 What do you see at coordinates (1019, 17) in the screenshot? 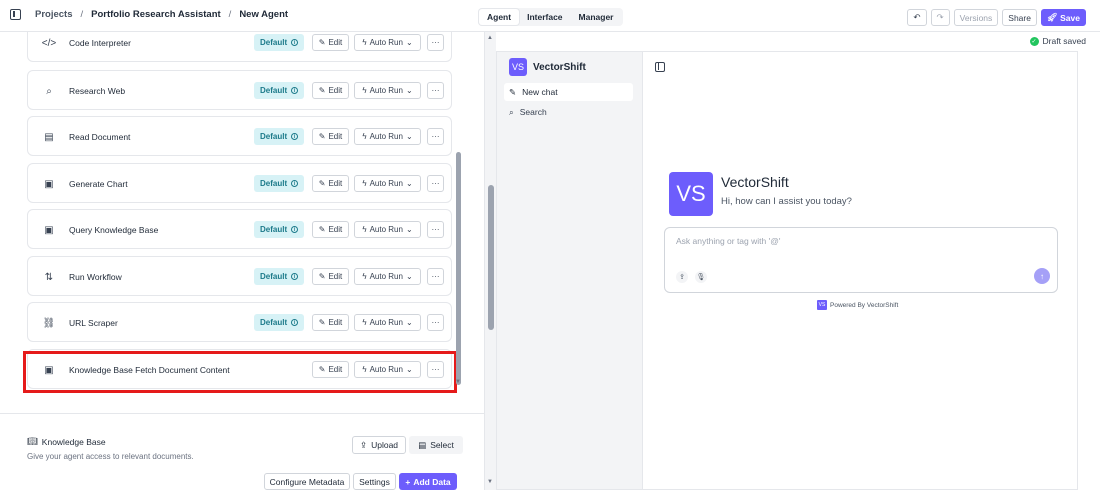
I see `share-button: Share` at bounding box center [1019, 17].